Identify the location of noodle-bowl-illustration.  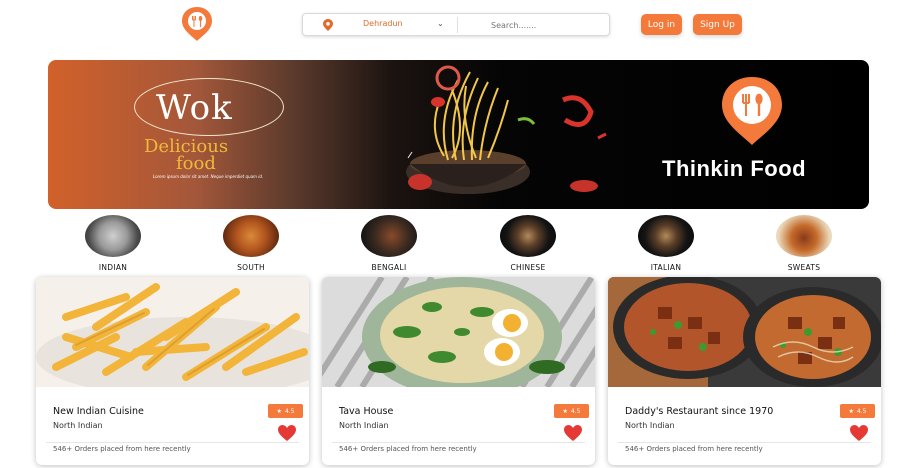
(506, 129).